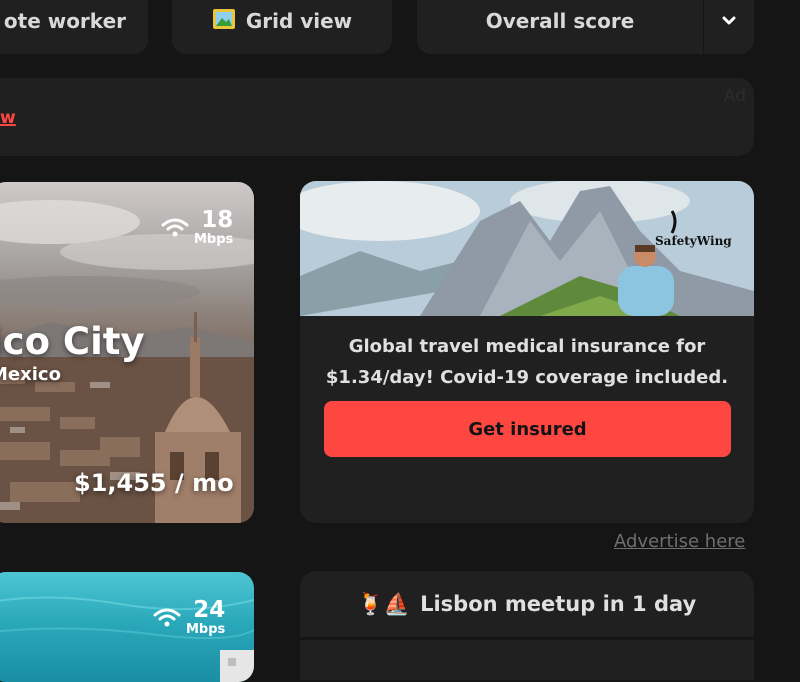 The image size is (800, 682). What do you see at coordinates (527, 660) in the screenshot?
I see `meetup-next-row` at bounding box center [527, 660].